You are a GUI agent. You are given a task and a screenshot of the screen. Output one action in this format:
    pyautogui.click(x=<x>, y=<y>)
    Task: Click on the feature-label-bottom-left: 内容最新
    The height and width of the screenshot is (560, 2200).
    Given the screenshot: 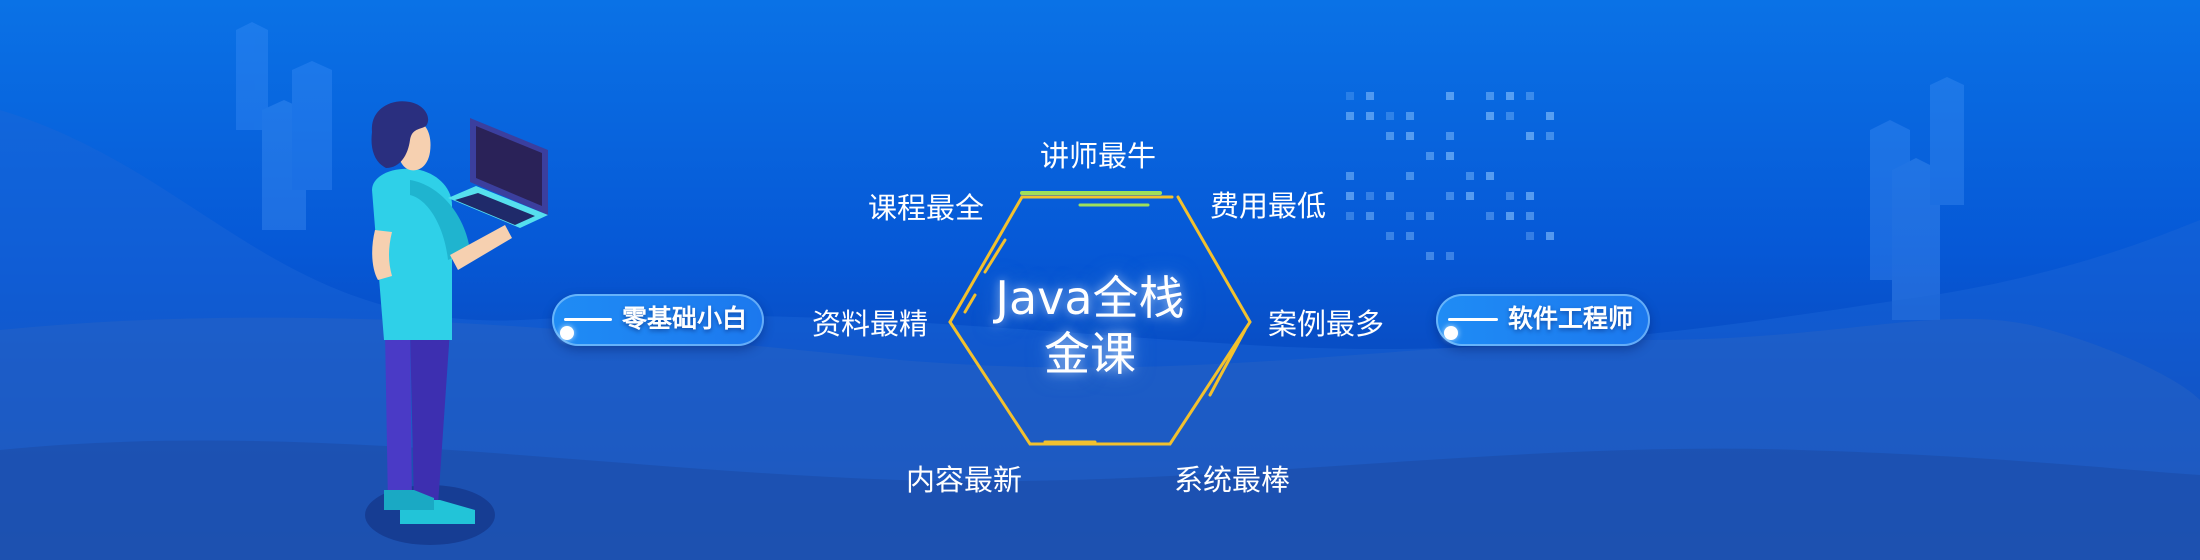 What is the action you would take?
    pyautogui.click(x=964, y=480)
    